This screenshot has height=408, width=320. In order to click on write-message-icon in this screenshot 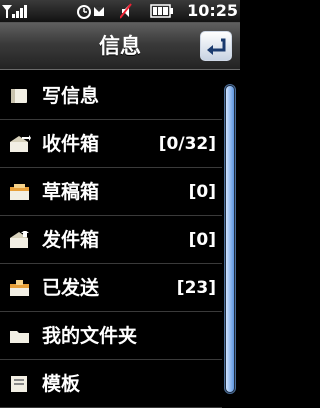, I will do `click(19, 96)`.